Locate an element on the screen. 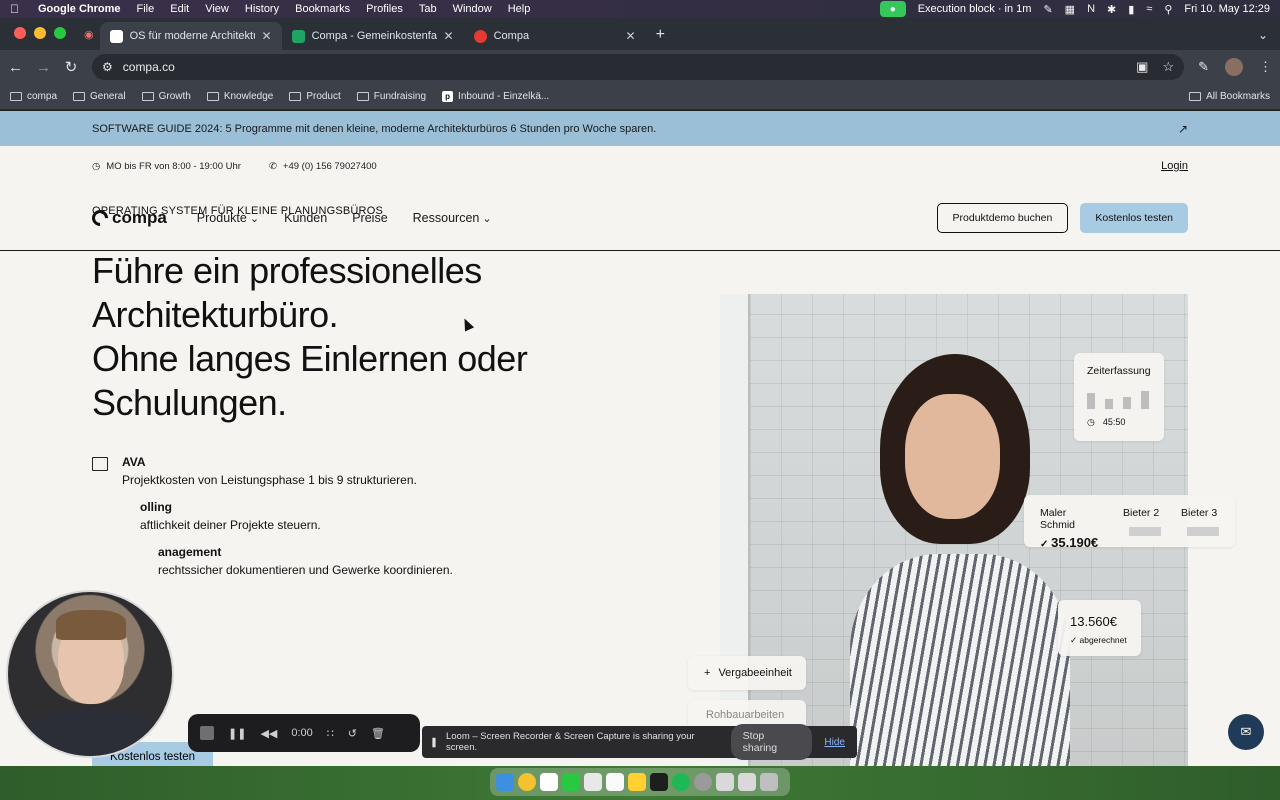  facetime-icon: ● is located at coordinates (892, 9).